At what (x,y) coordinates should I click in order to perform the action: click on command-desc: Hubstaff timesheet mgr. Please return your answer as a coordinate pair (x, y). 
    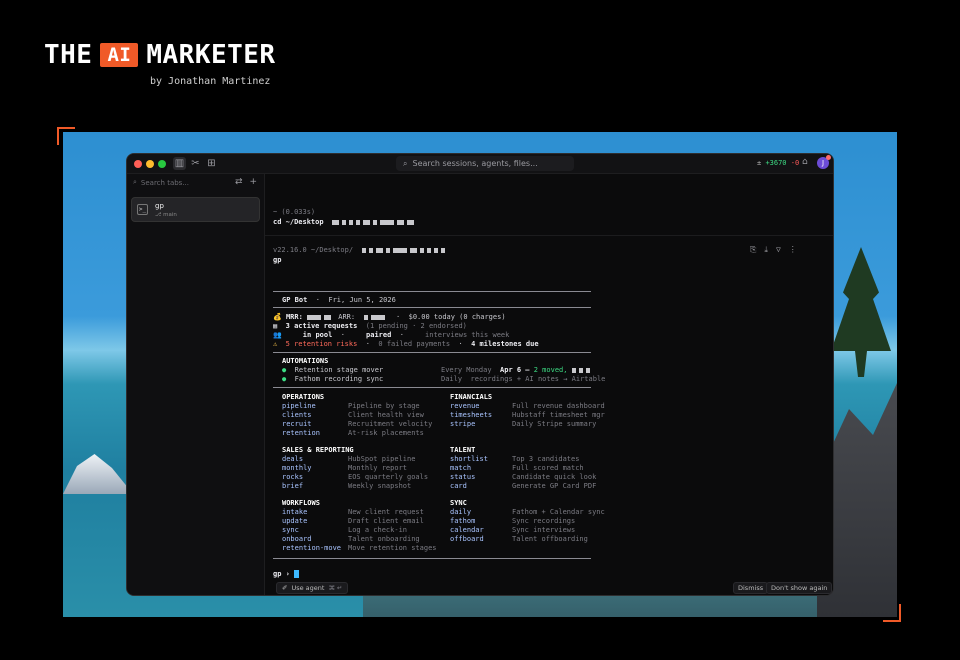
    Looking at the image, I should click on (558, 415).